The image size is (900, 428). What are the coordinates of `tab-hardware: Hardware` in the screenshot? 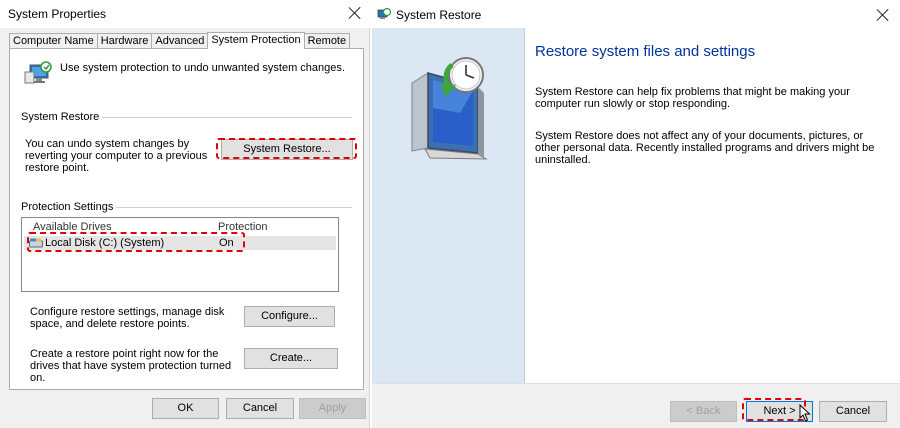 It's located at (124, 41).